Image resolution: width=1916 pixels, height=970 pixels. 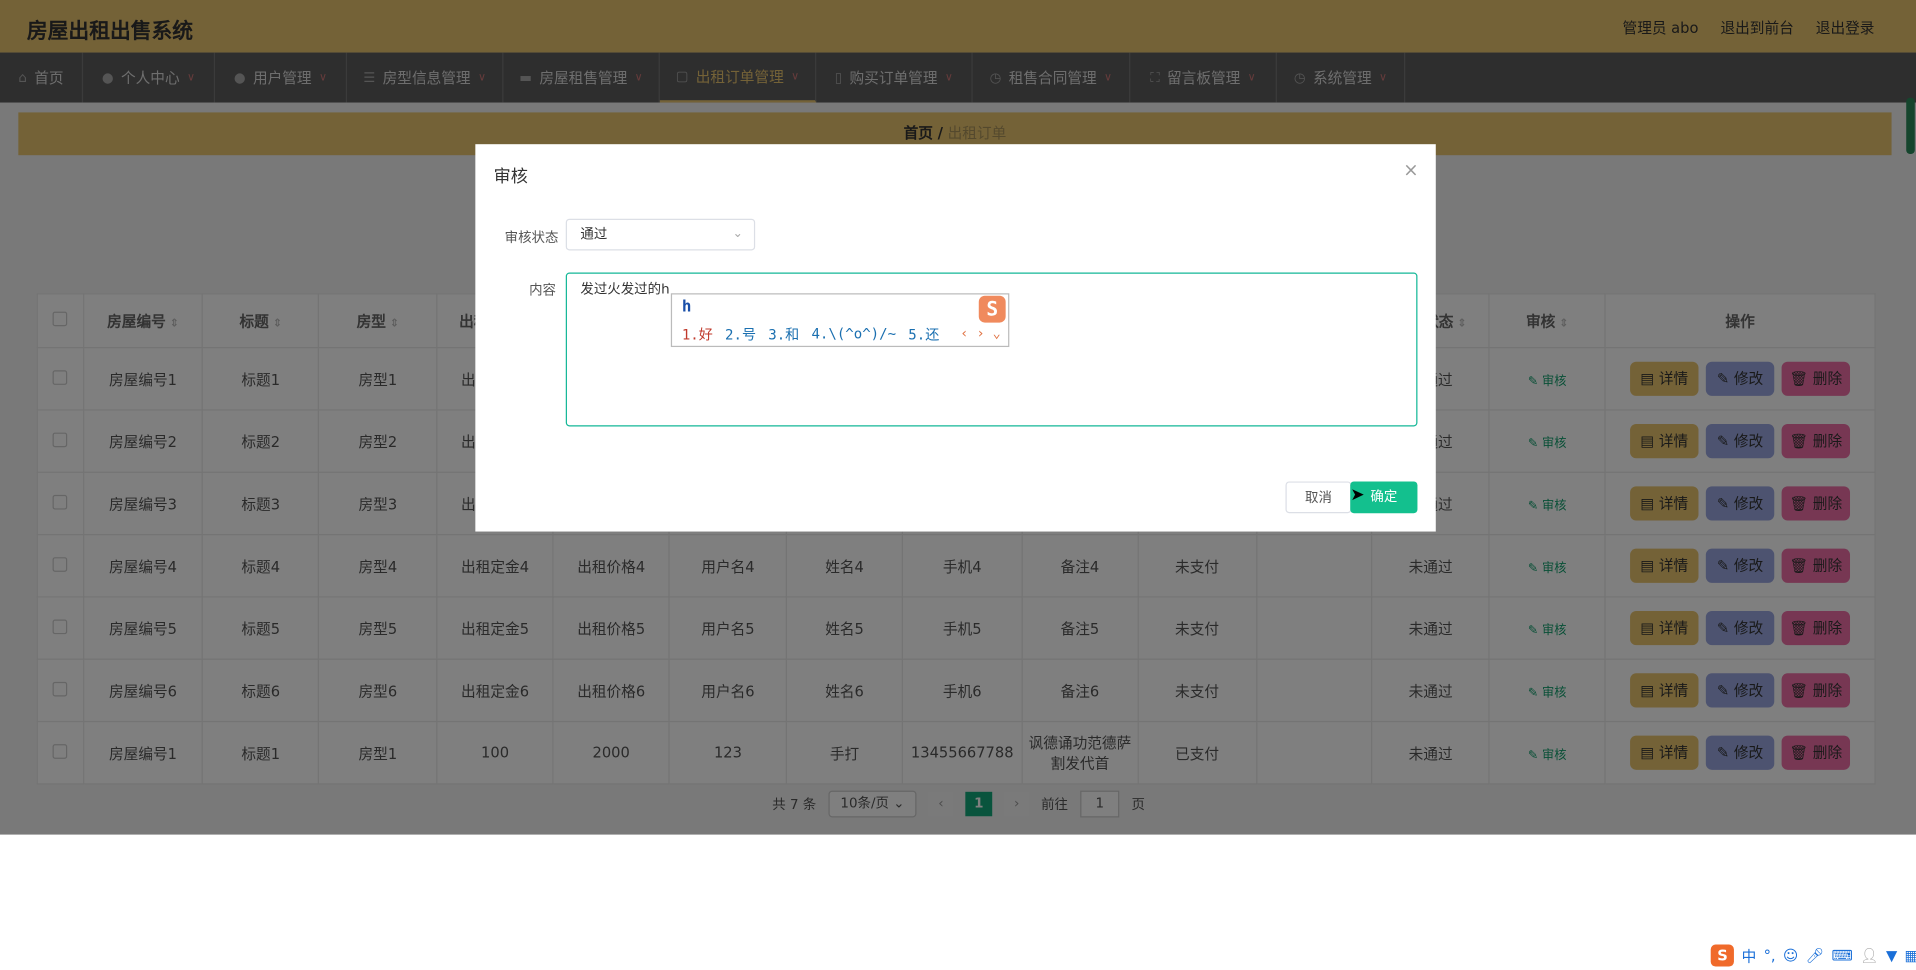 What do you see at coordinates (980, 333) in the screenshot?
I see `ime-page-arrows-icon: ‹ › ⌄` at bounding box center [980, 333].